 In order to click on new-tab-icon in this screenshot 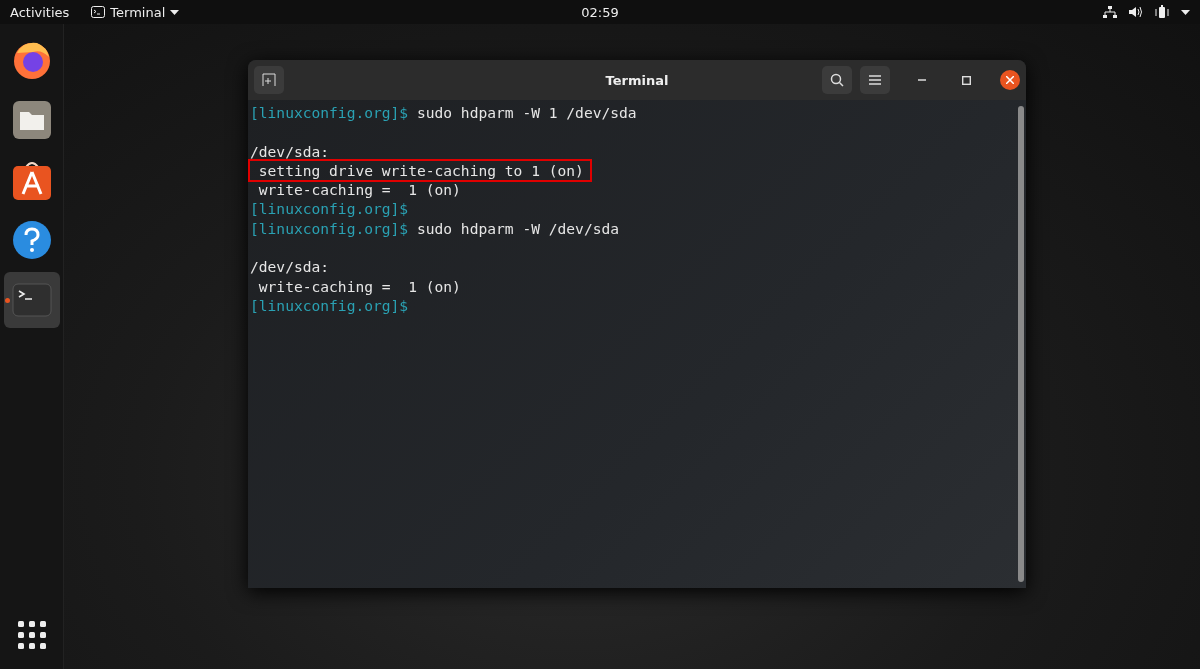, I will do `click(269, 80)`.